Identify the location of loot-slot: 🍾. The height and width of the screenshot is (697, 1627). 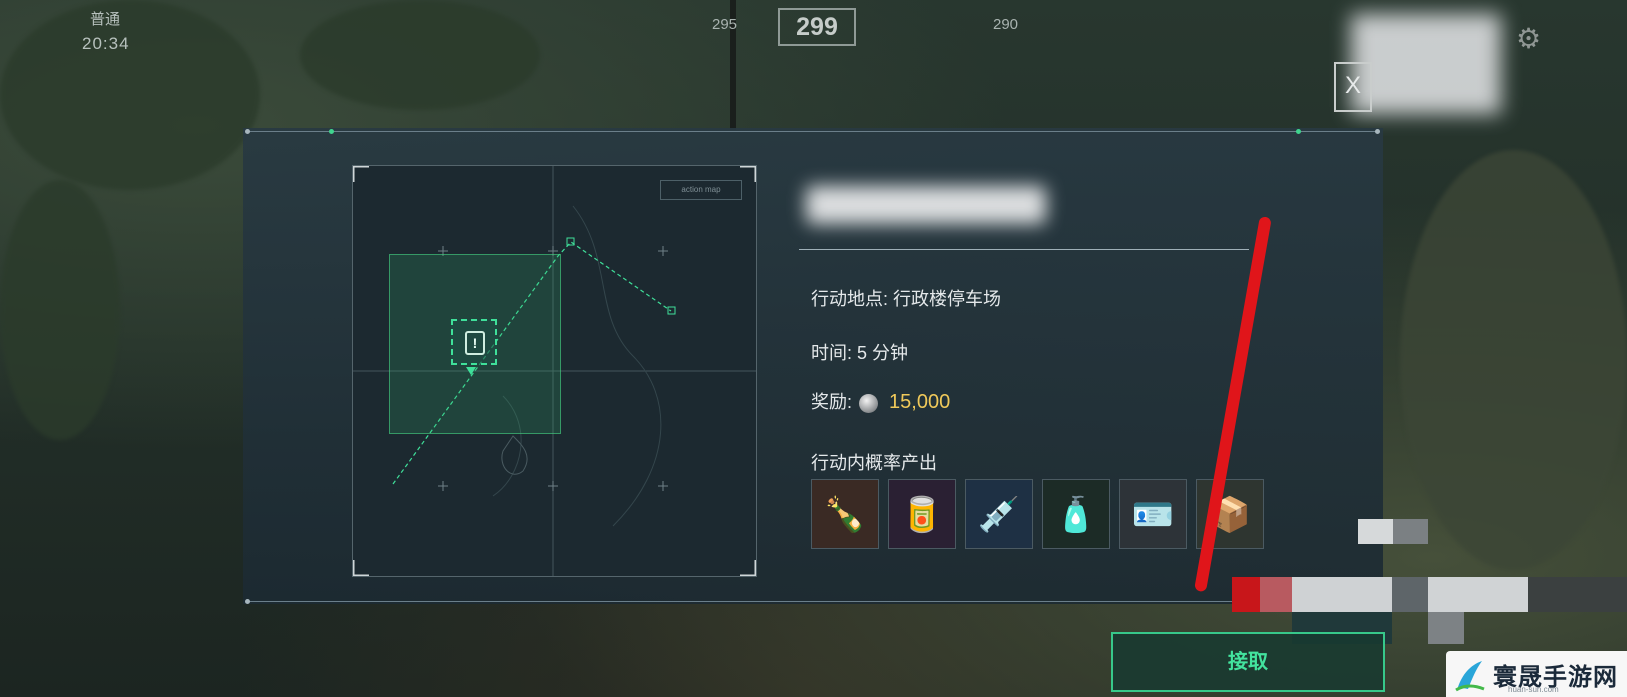
(845, 514).